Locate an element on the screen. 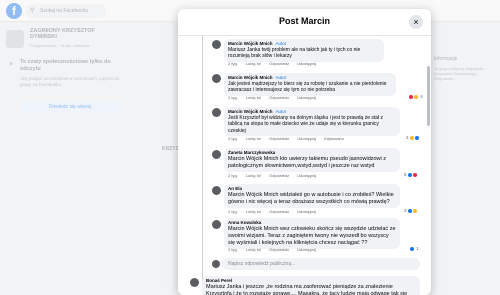  modal-header: Post Marcin × is located at coordinates (304, 22).